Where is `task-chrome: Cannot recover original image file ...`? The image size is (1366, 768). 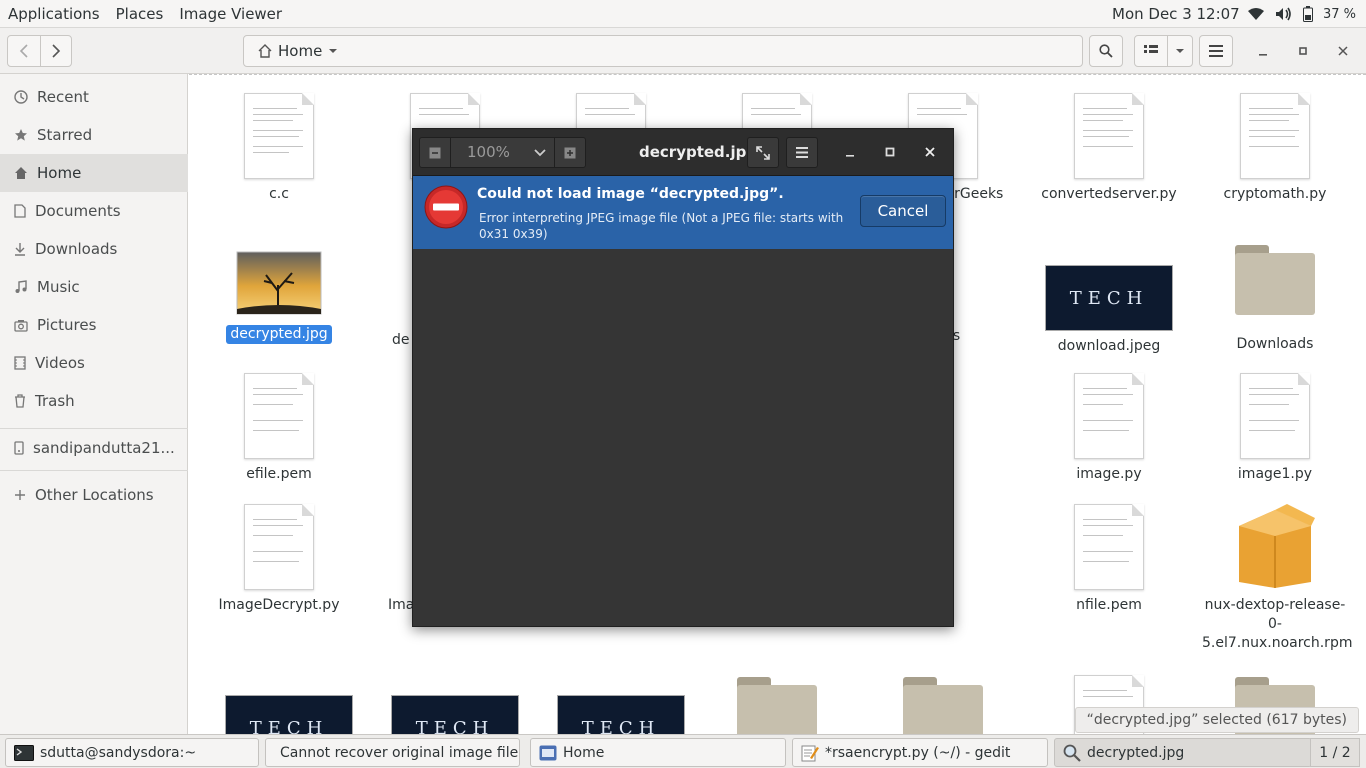
task-chrome: Cannot recover original image file ... is located at coordinates (392, 752).